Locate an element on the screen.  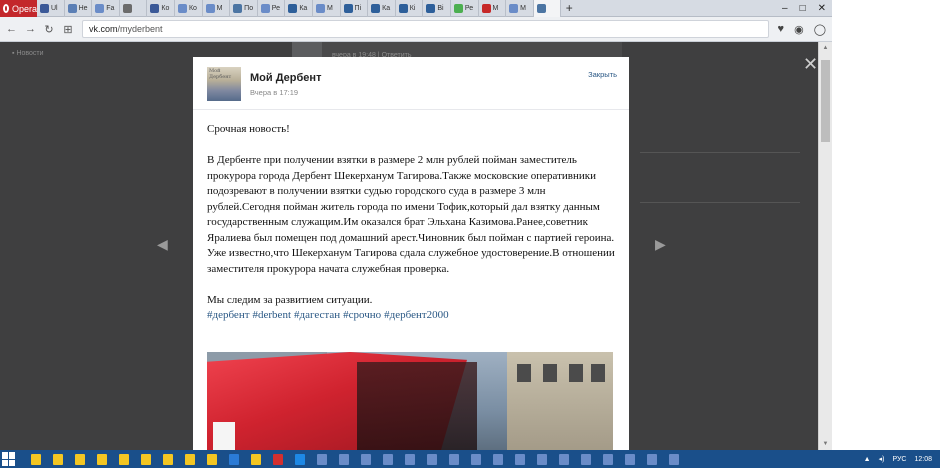
browser-tab: Не is located at coordinates (79, 8).